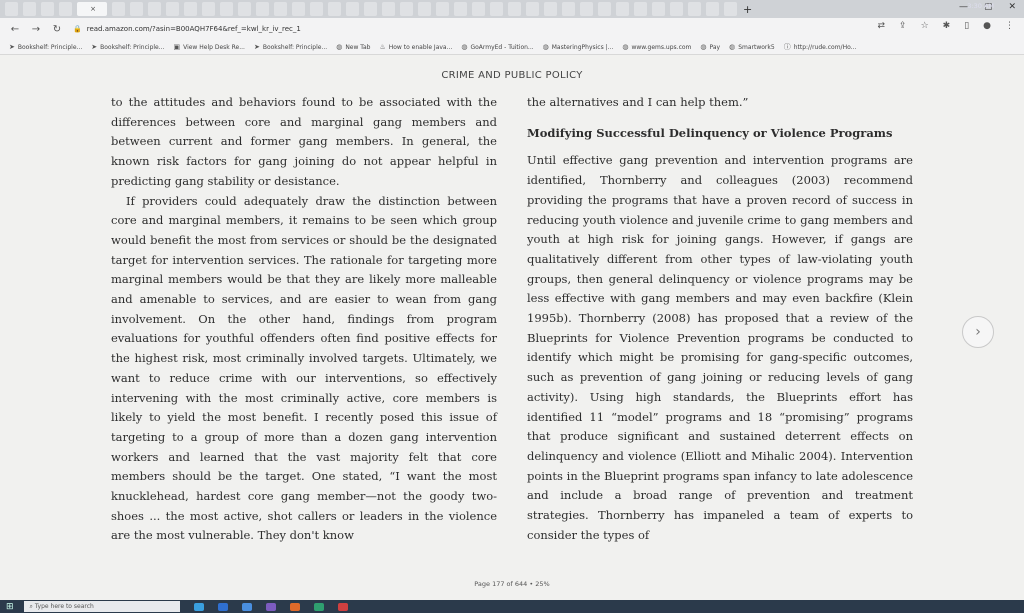  I want to click on bookmark-item: ◍ Pay, so click(710, 47).